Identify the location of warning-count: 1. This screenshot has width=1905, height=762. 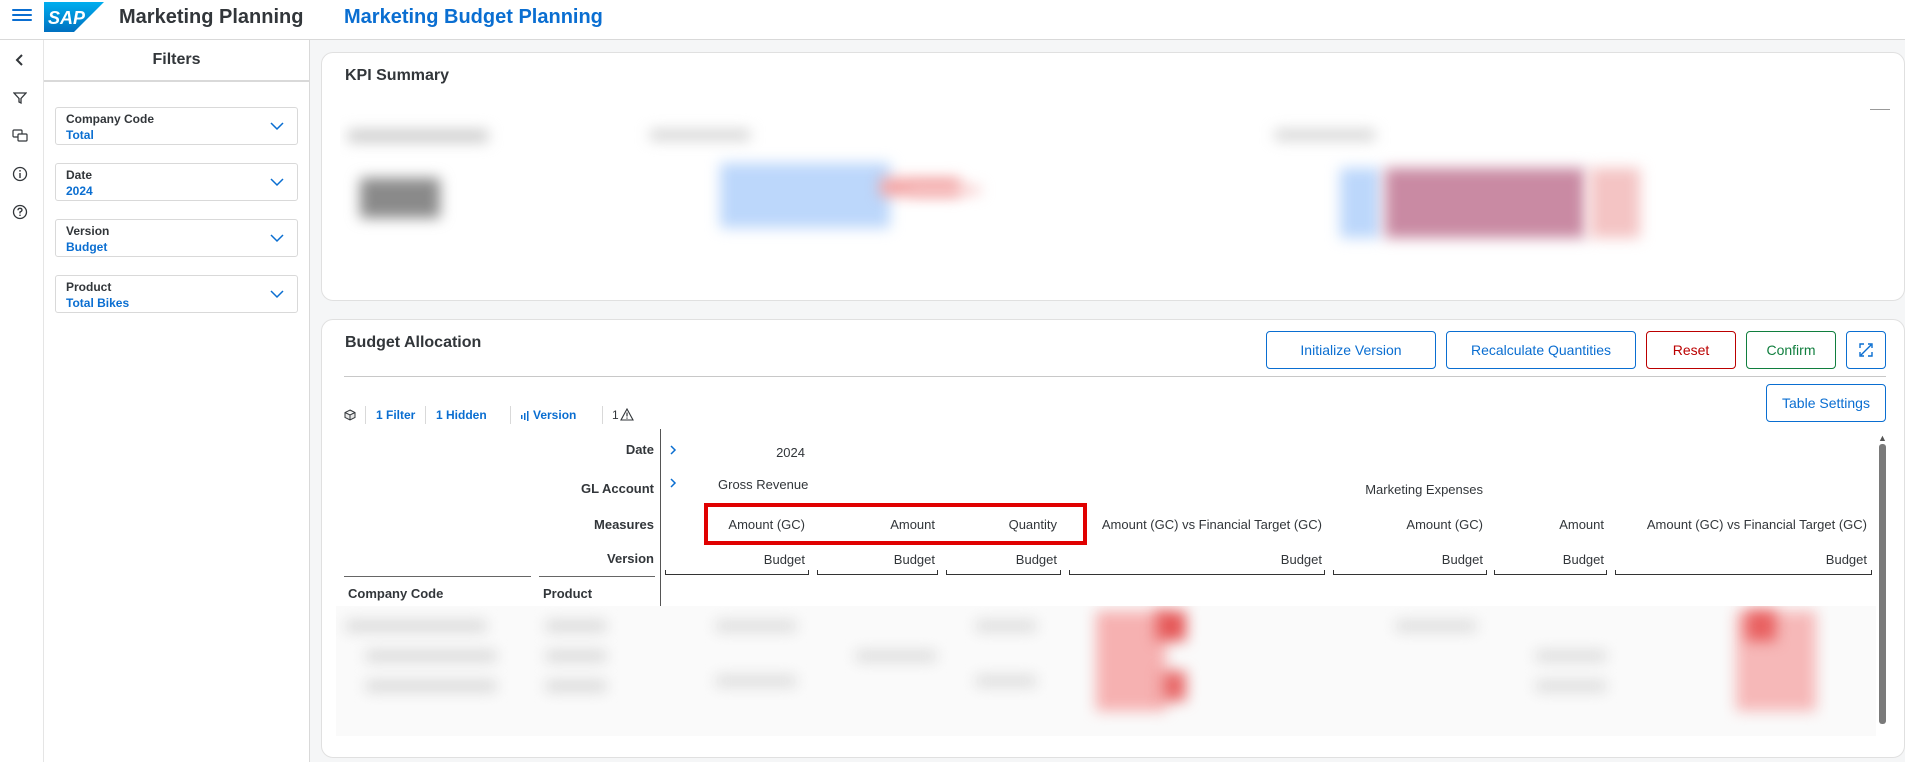
(615, 415).